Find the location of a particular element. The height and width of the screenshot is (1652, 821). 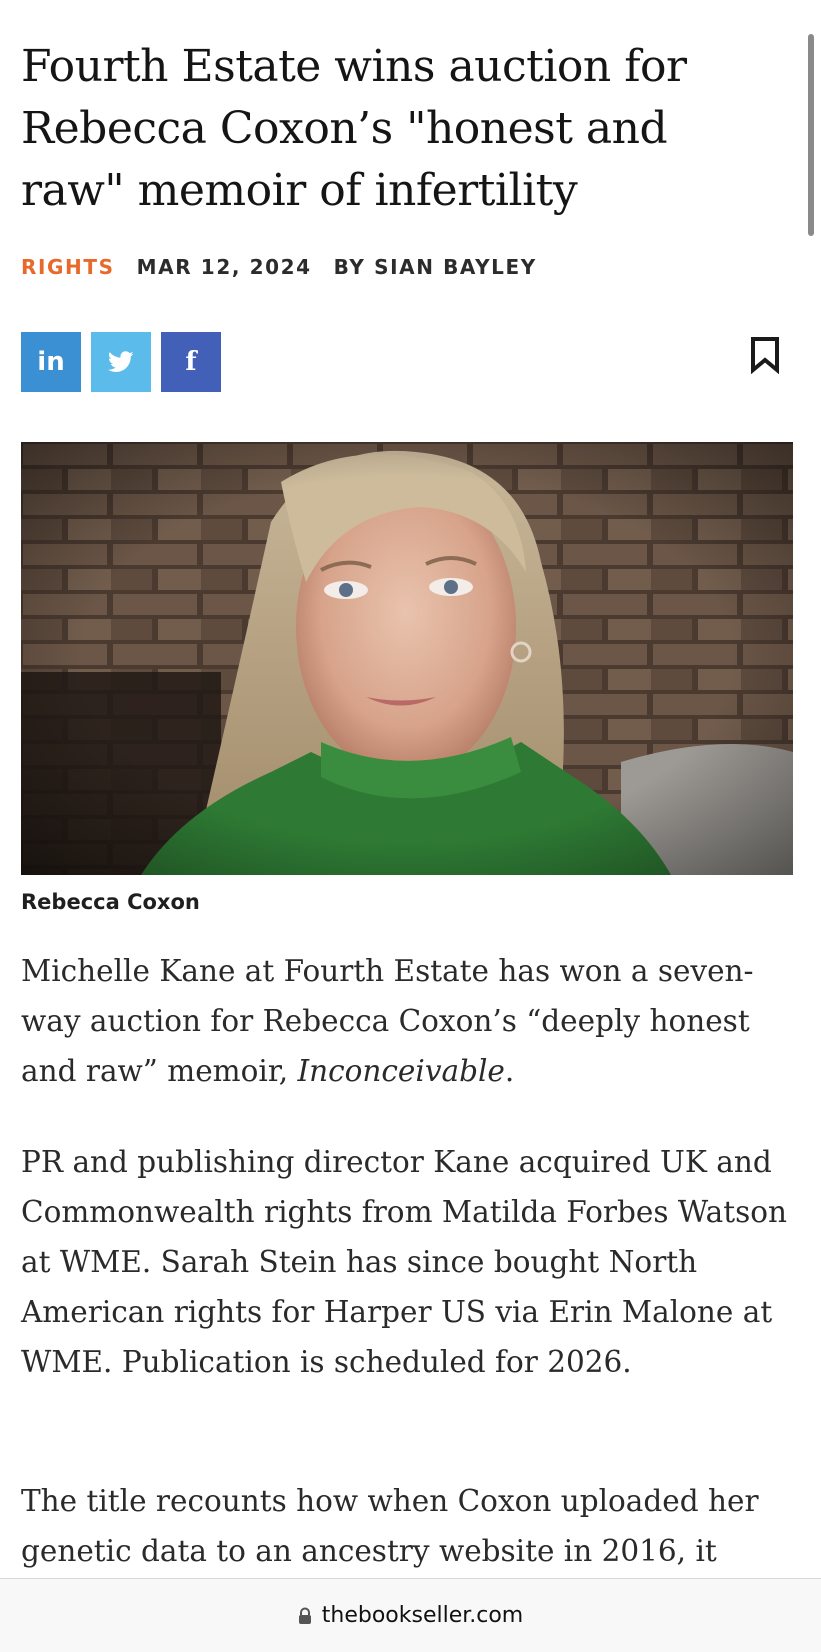

bookmark-icon is located at coordinates (765, 356).